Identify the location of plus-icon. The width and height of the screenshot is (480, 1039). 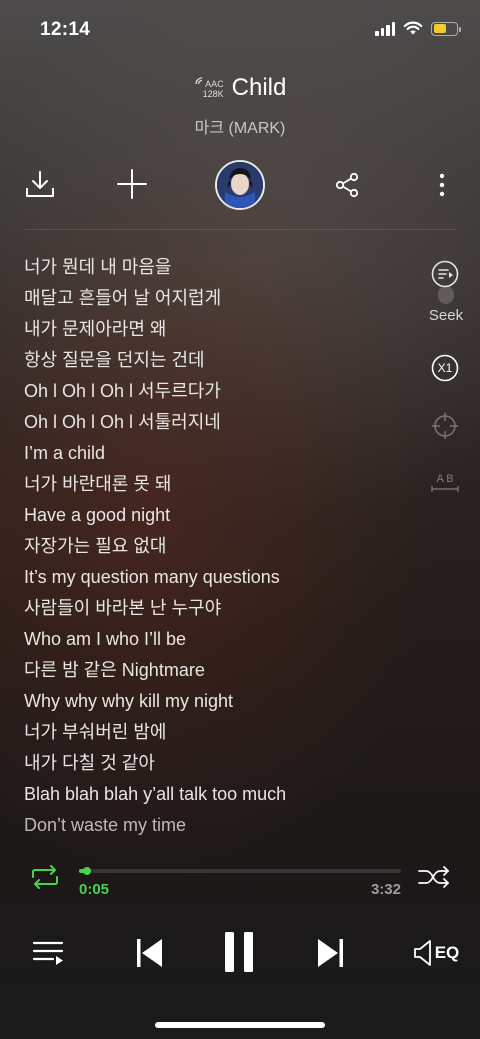
(132, 184).